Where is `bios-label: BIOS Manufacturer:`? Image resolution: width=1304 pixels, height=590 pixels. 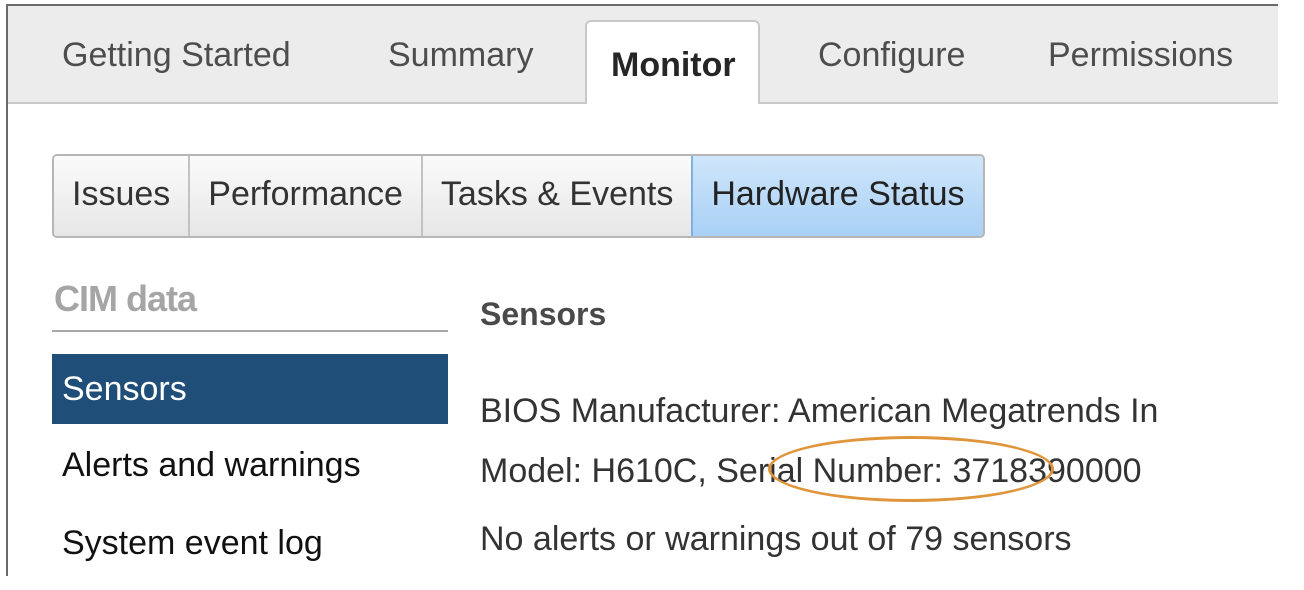
bios-label: BIOS Manufacturer: is located at coordinates (630, 411).